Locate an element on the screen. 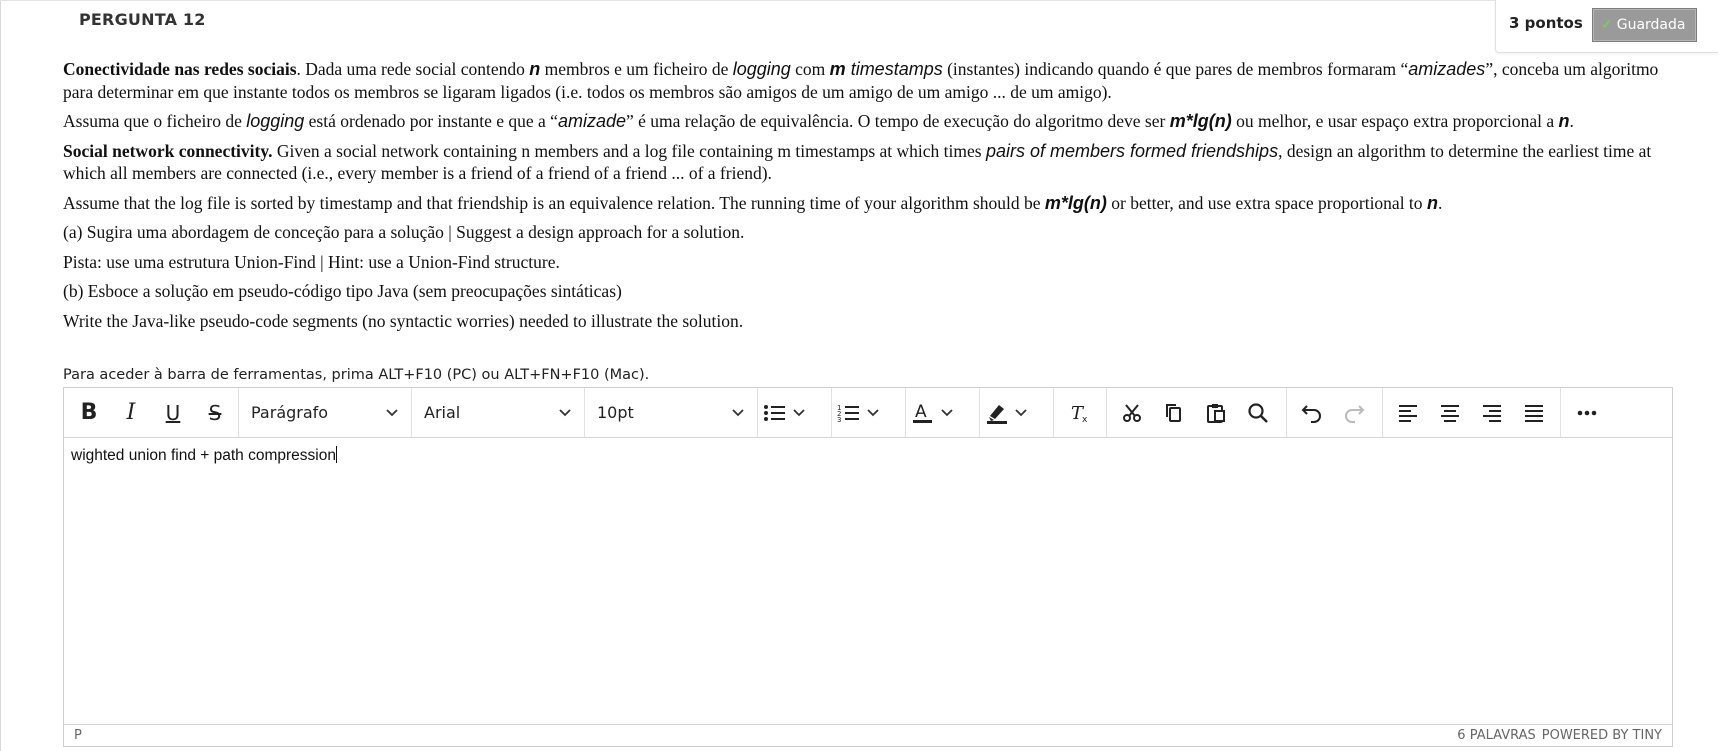  editor-content-text: wighted union find + path compression is located at coordinates (203, 455).